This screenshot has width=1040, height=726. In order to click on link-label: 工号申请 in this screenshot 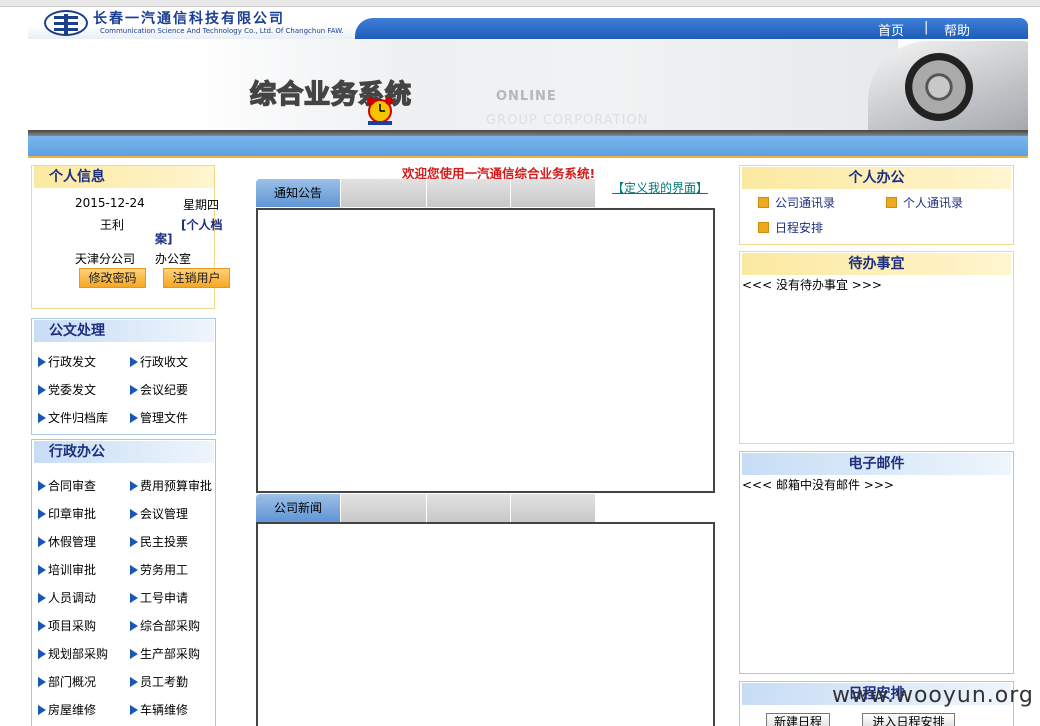, I will do `click(164, 598)`.